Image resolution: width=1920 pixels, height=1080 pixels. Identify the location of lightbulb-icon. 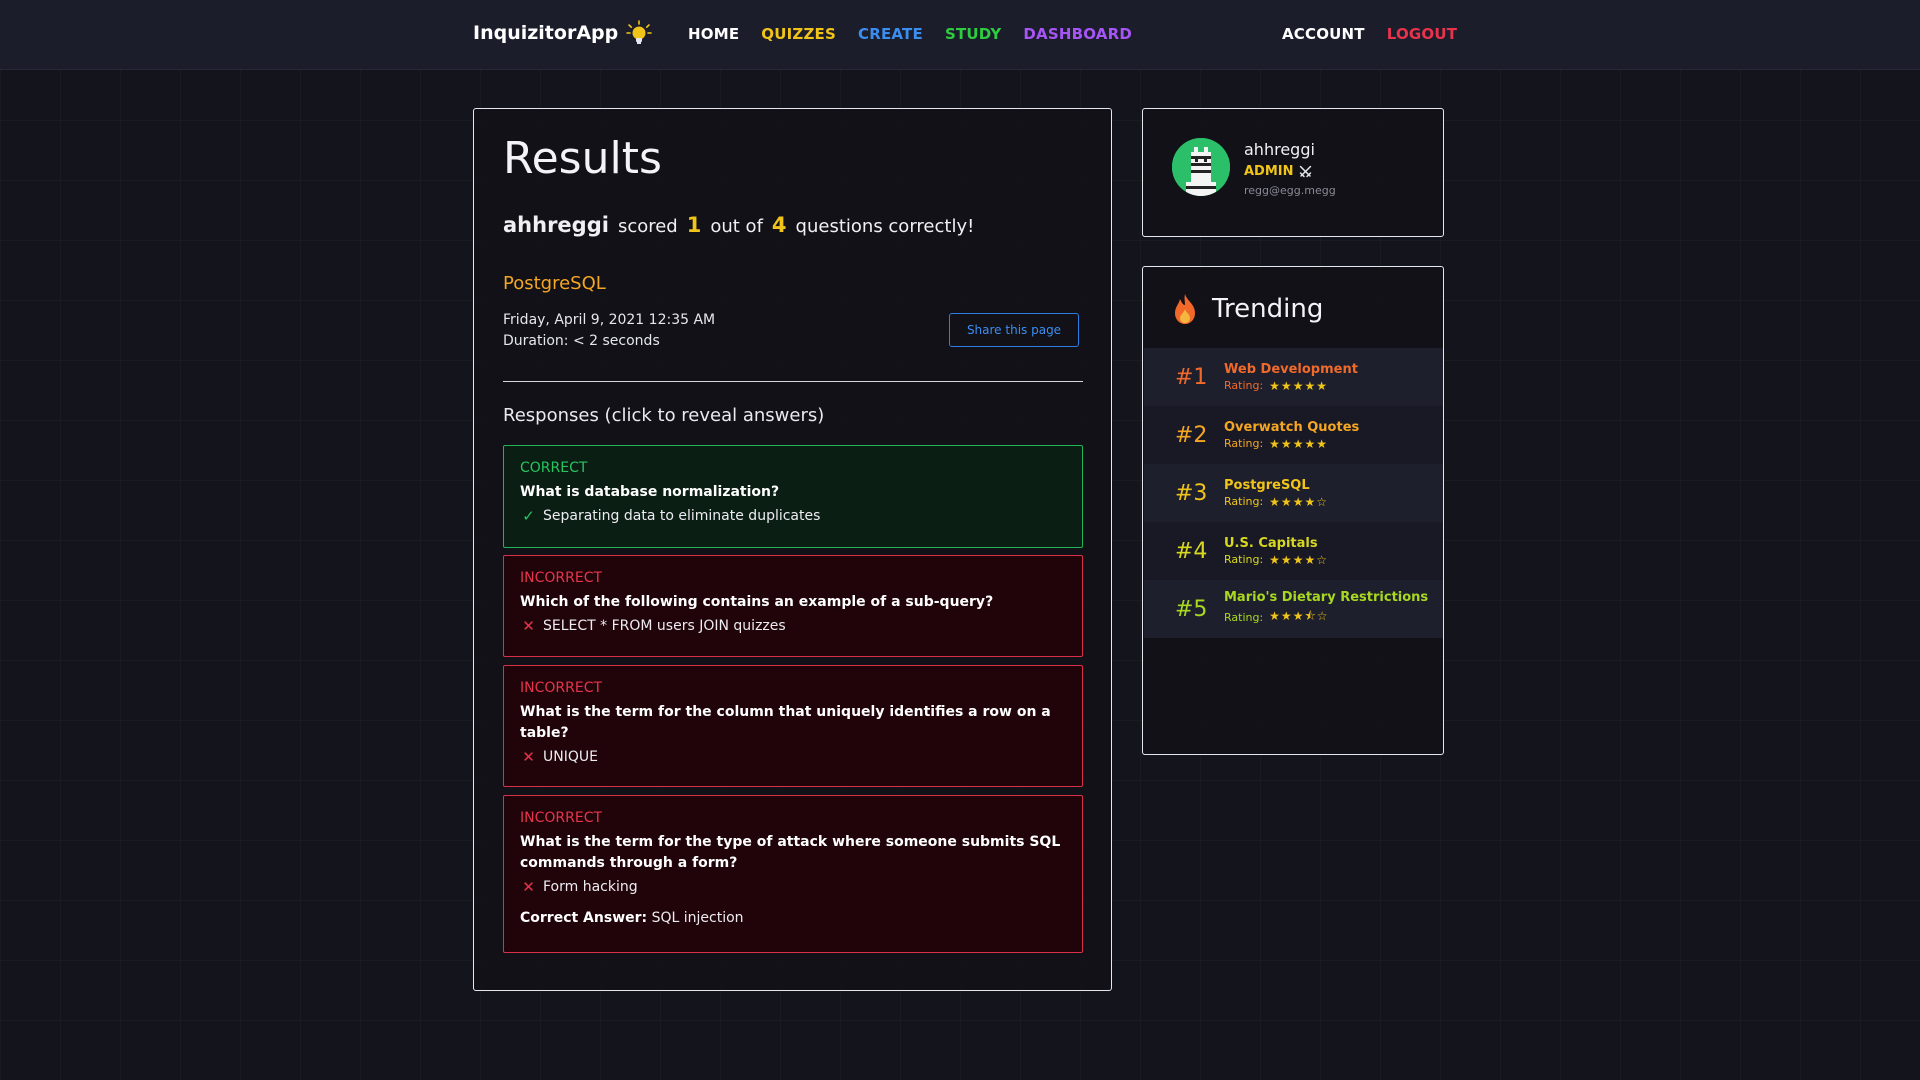
(639, 32).